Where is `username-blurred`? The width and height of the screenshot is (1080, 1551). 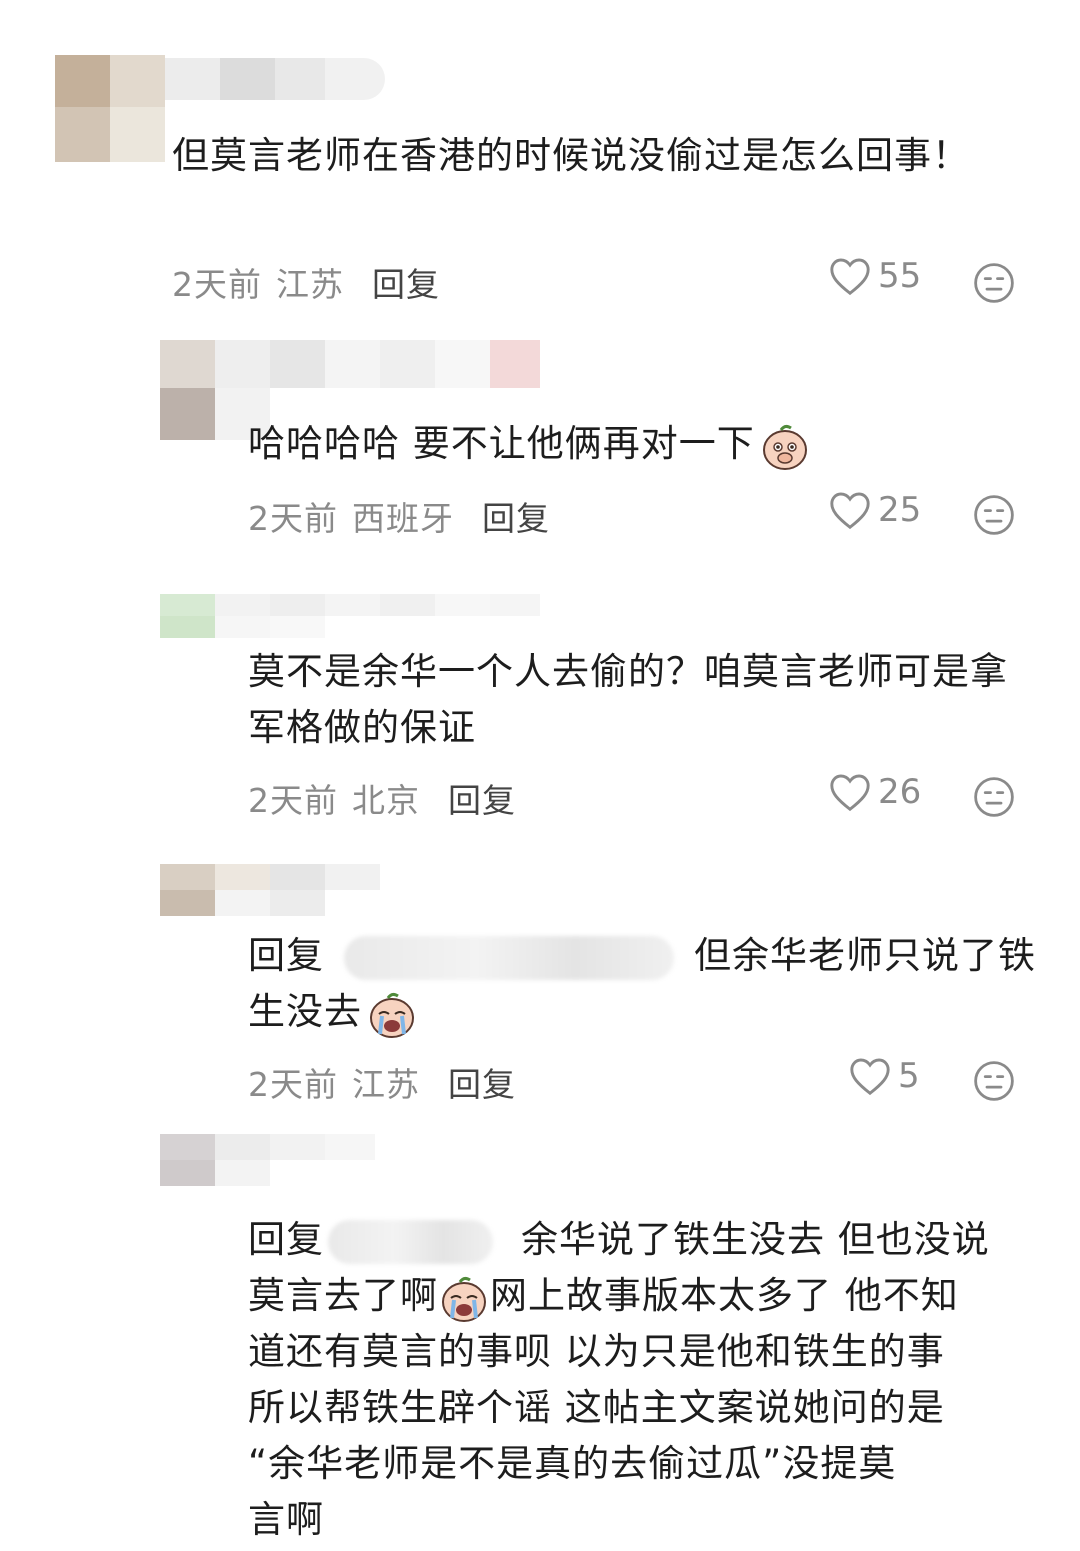
username-blurred is located at coordinates (275, 79).